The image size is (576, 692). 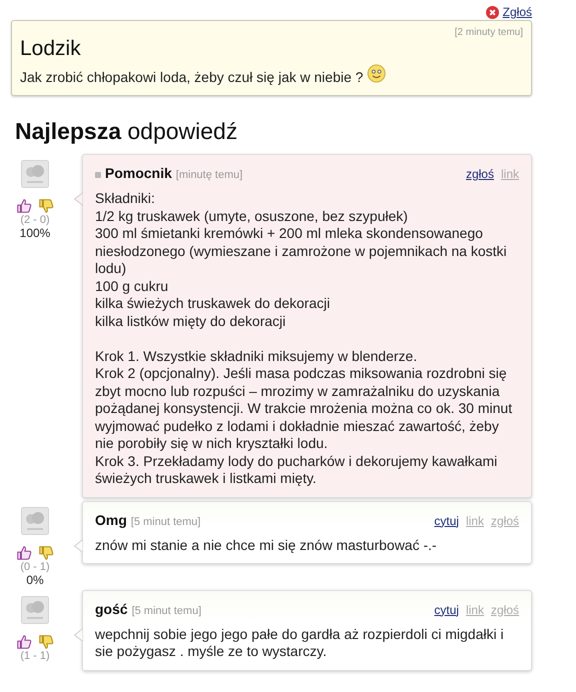 What do you see at coordinates (296, 470) in the screenshot?
I see `answer-text: Krok 3. Przekładamy lody do pucharków i dekorujemy kawałkami świeżych truskawek i listkami mięty.` at bounding box center [296, 470].